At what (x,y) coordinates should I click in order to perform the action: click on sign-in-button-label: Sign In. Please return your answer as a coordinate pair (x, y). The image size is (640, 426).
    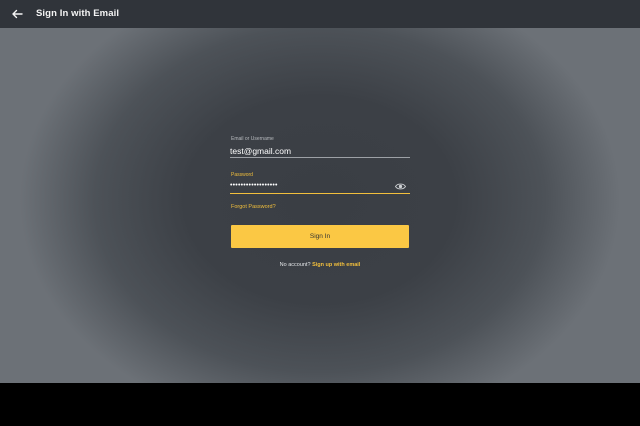
    Looking at the image, I should click on (320, 236).